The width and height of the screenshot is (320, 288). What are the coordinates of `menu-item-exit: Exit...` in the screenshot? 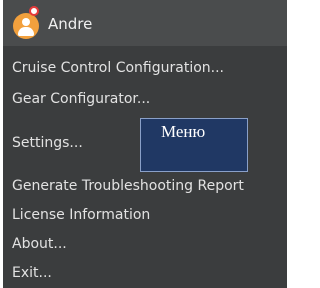 It's located at (32, 273).